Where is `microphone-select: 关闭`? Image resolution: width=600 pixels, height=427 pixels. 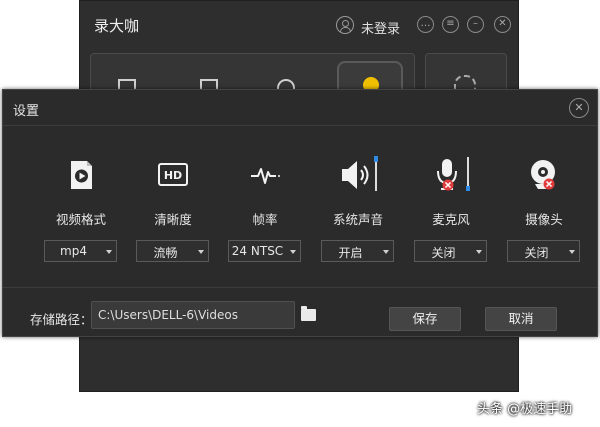 microphone-select: 关闭 is located at coordinates (450, 251).